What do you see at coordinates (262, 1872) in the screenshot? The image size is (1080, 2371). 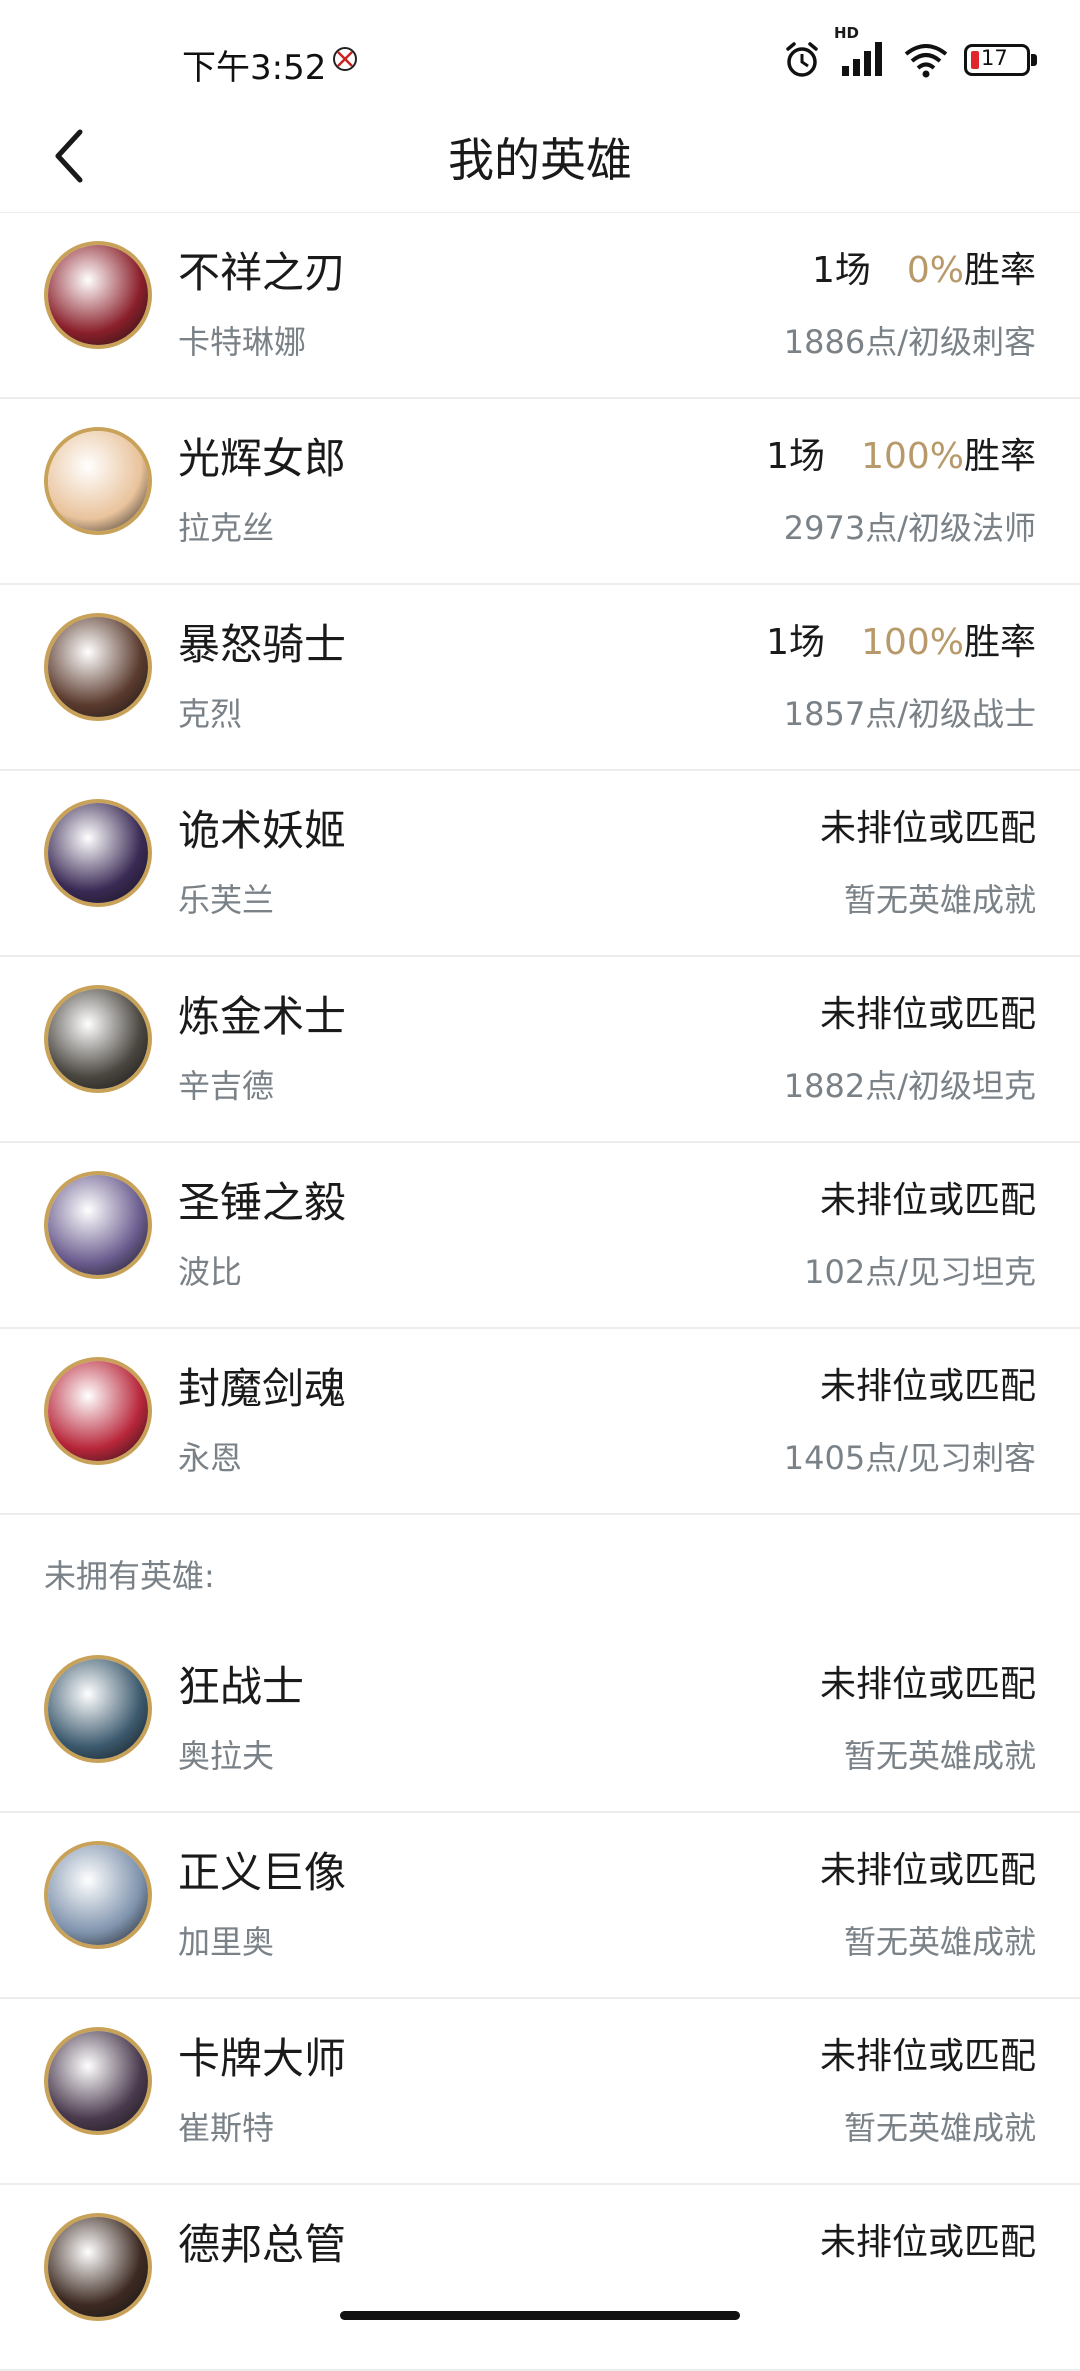 I see `hero-title: 正义巨像` at bounding box center [262, 1872].